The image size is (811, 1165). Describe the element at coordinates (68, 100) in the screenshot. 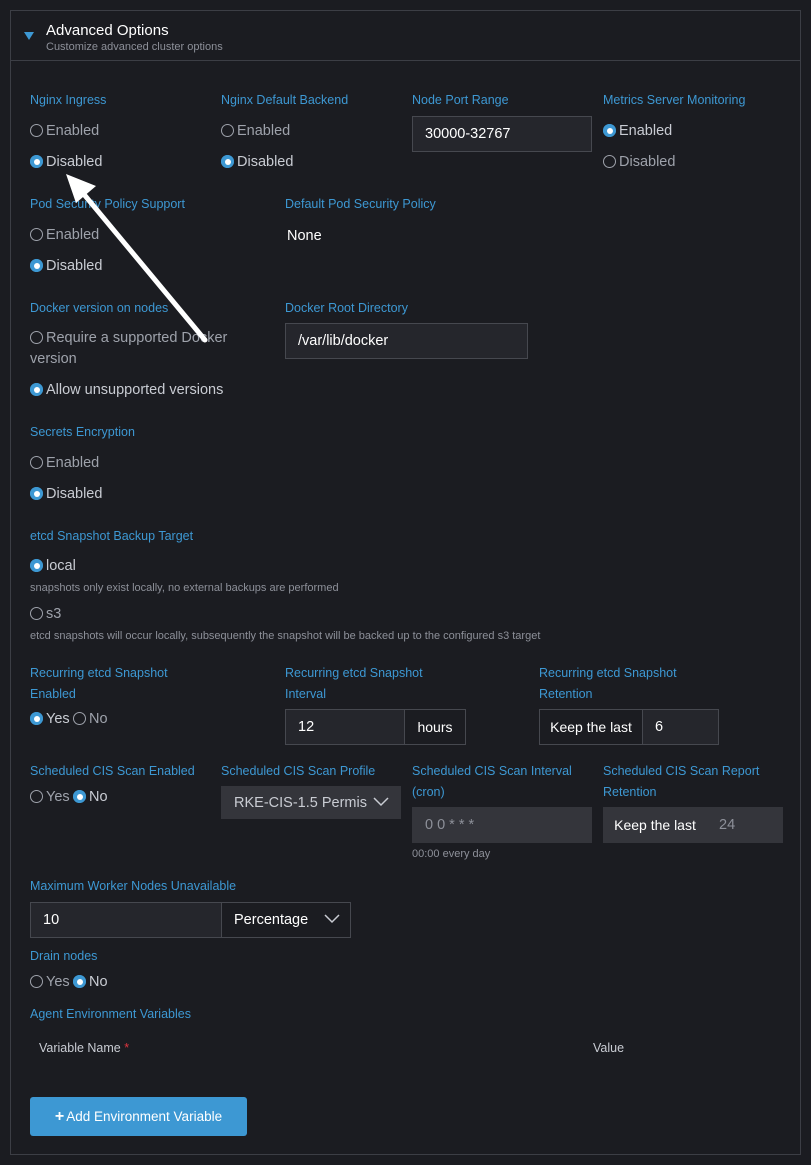

I see `nginx-ingress-label: Nginx Ingress` at that location.